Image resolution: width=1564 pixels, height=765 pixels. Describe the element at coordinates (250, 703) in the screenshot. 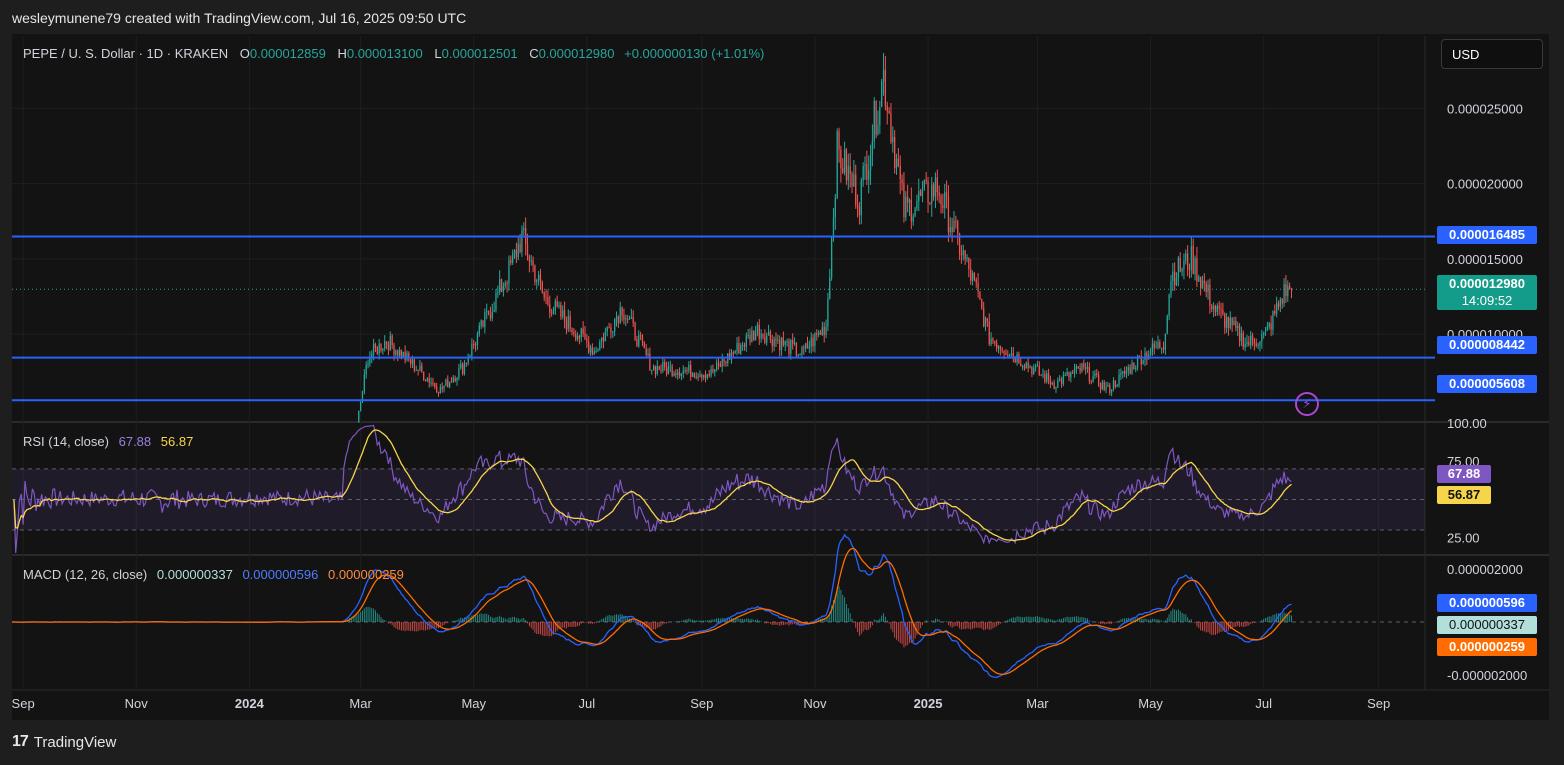

I see `x-tick-label: 2024` at that location.